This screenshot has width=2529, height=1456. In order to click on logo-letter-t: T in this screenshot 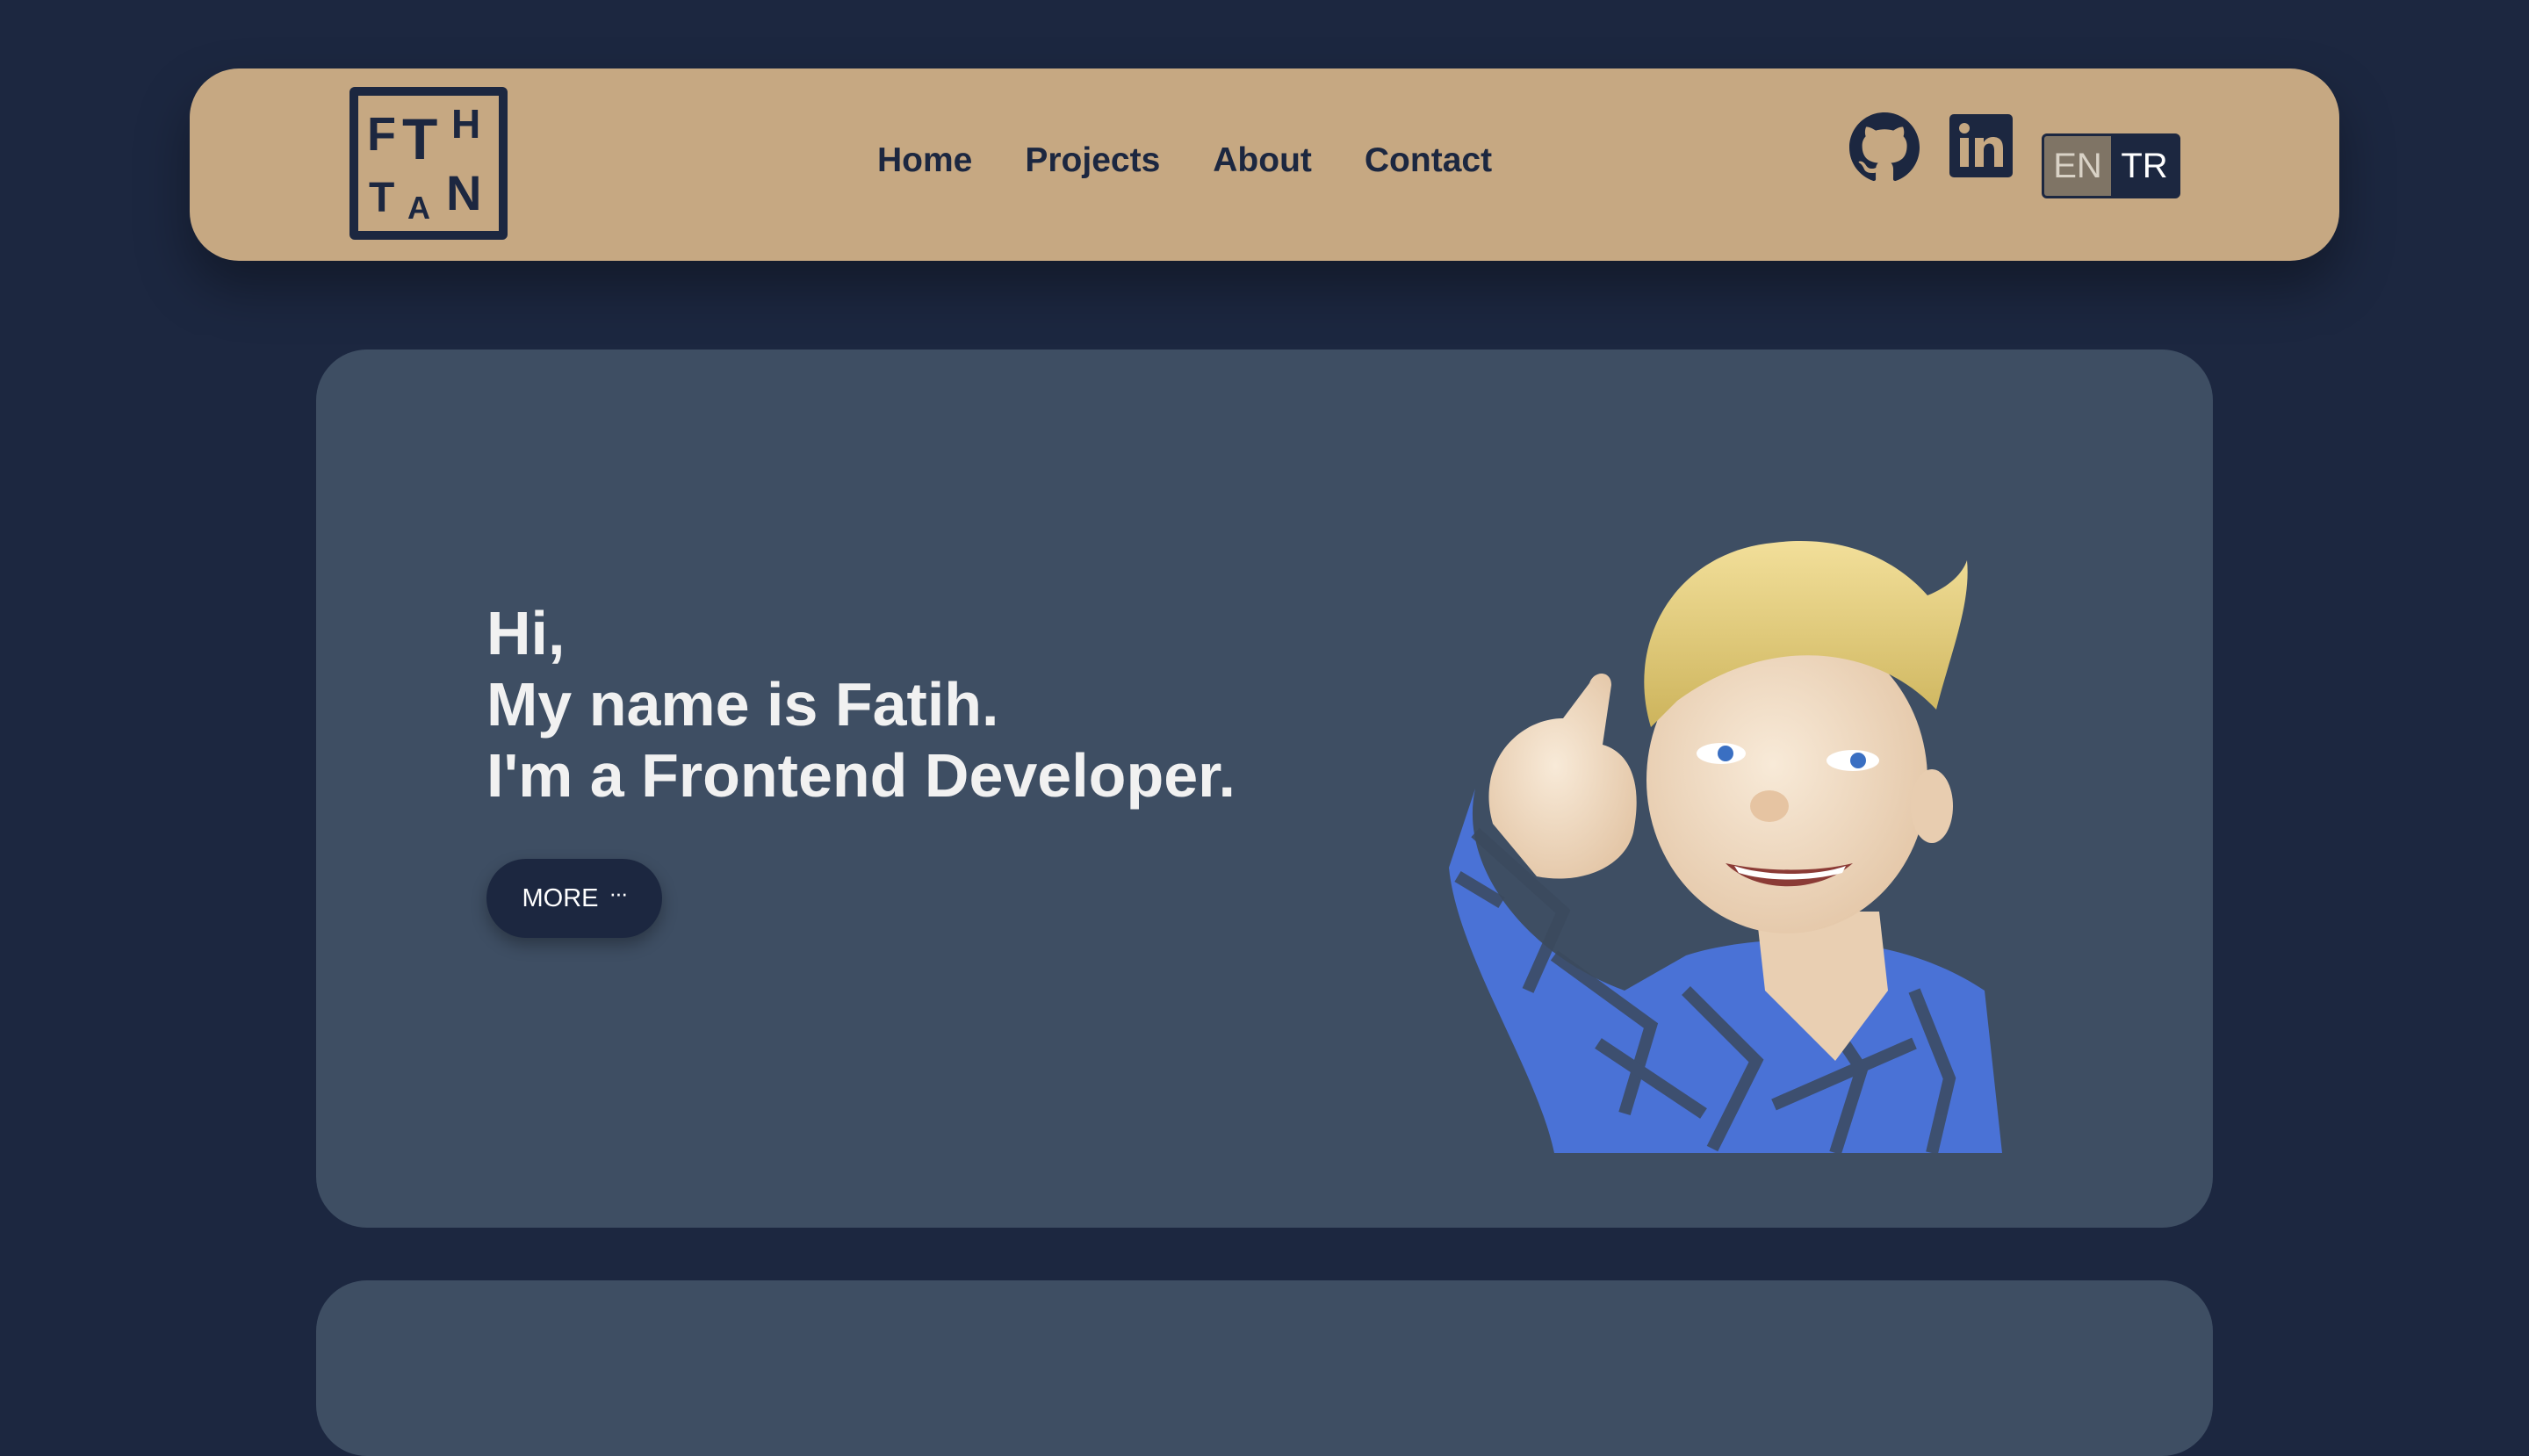, I will do `click(420, 138)`.